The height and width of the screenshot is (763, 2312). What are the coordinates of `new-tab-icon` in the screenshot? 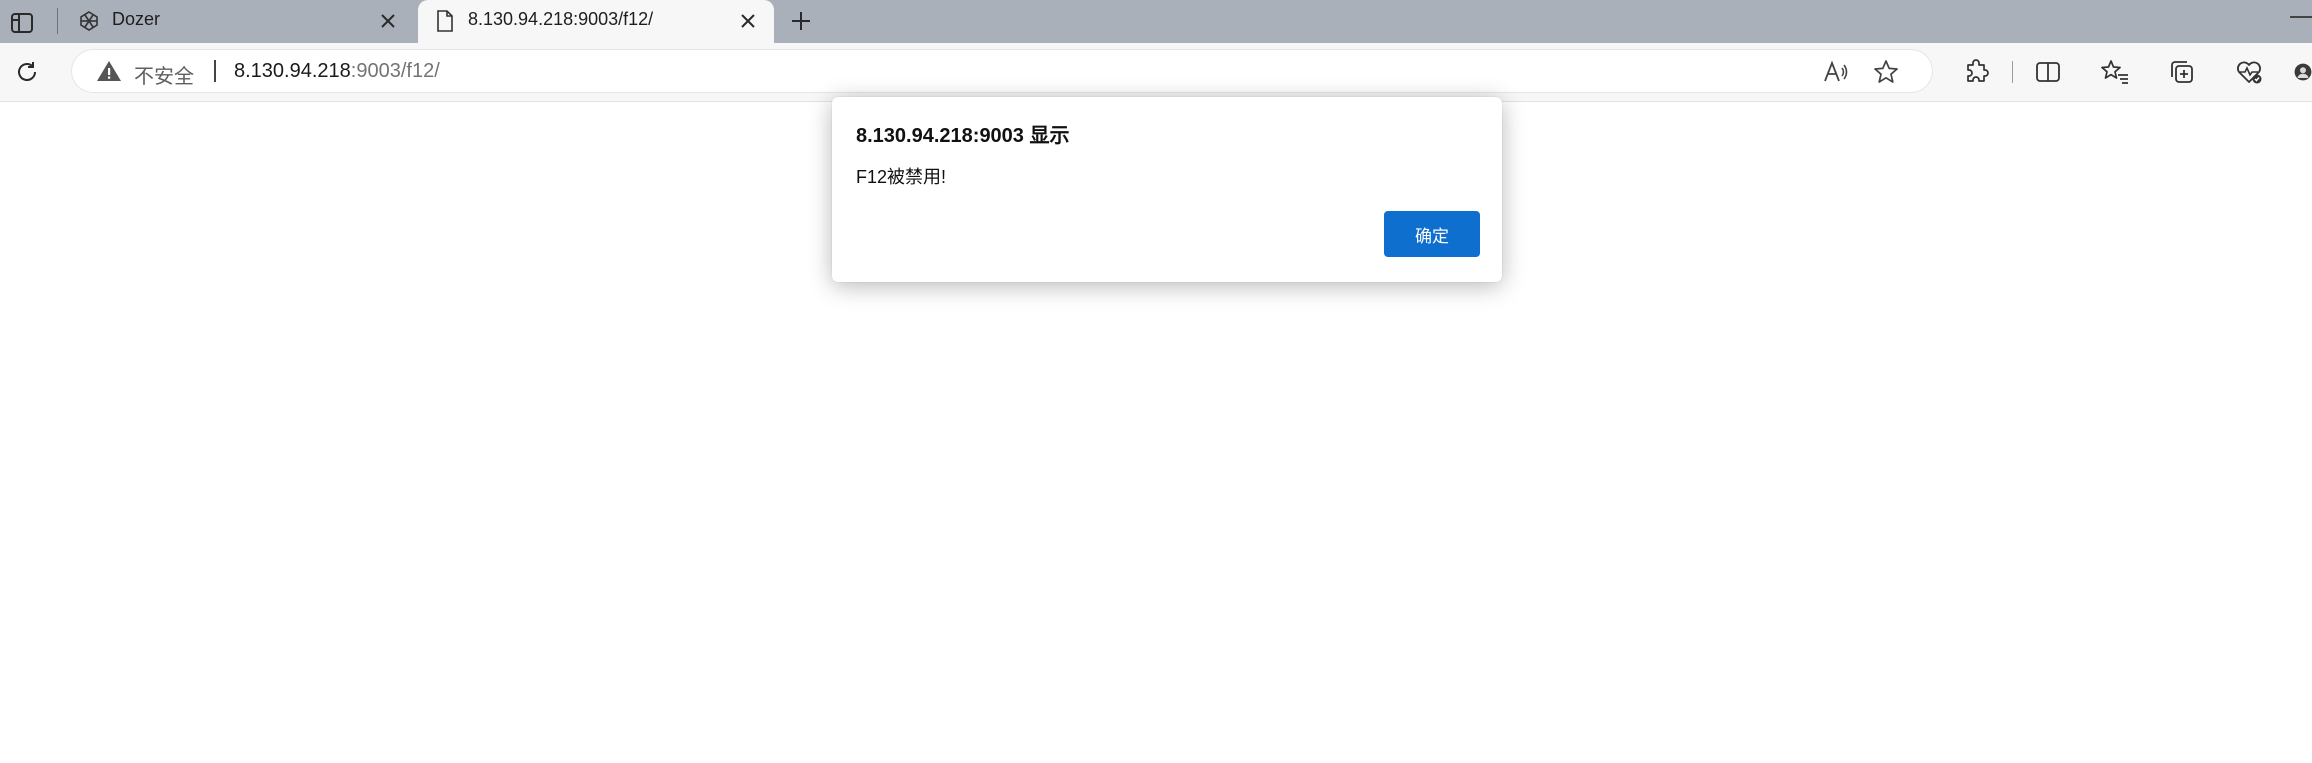 It's located at (801, 21).